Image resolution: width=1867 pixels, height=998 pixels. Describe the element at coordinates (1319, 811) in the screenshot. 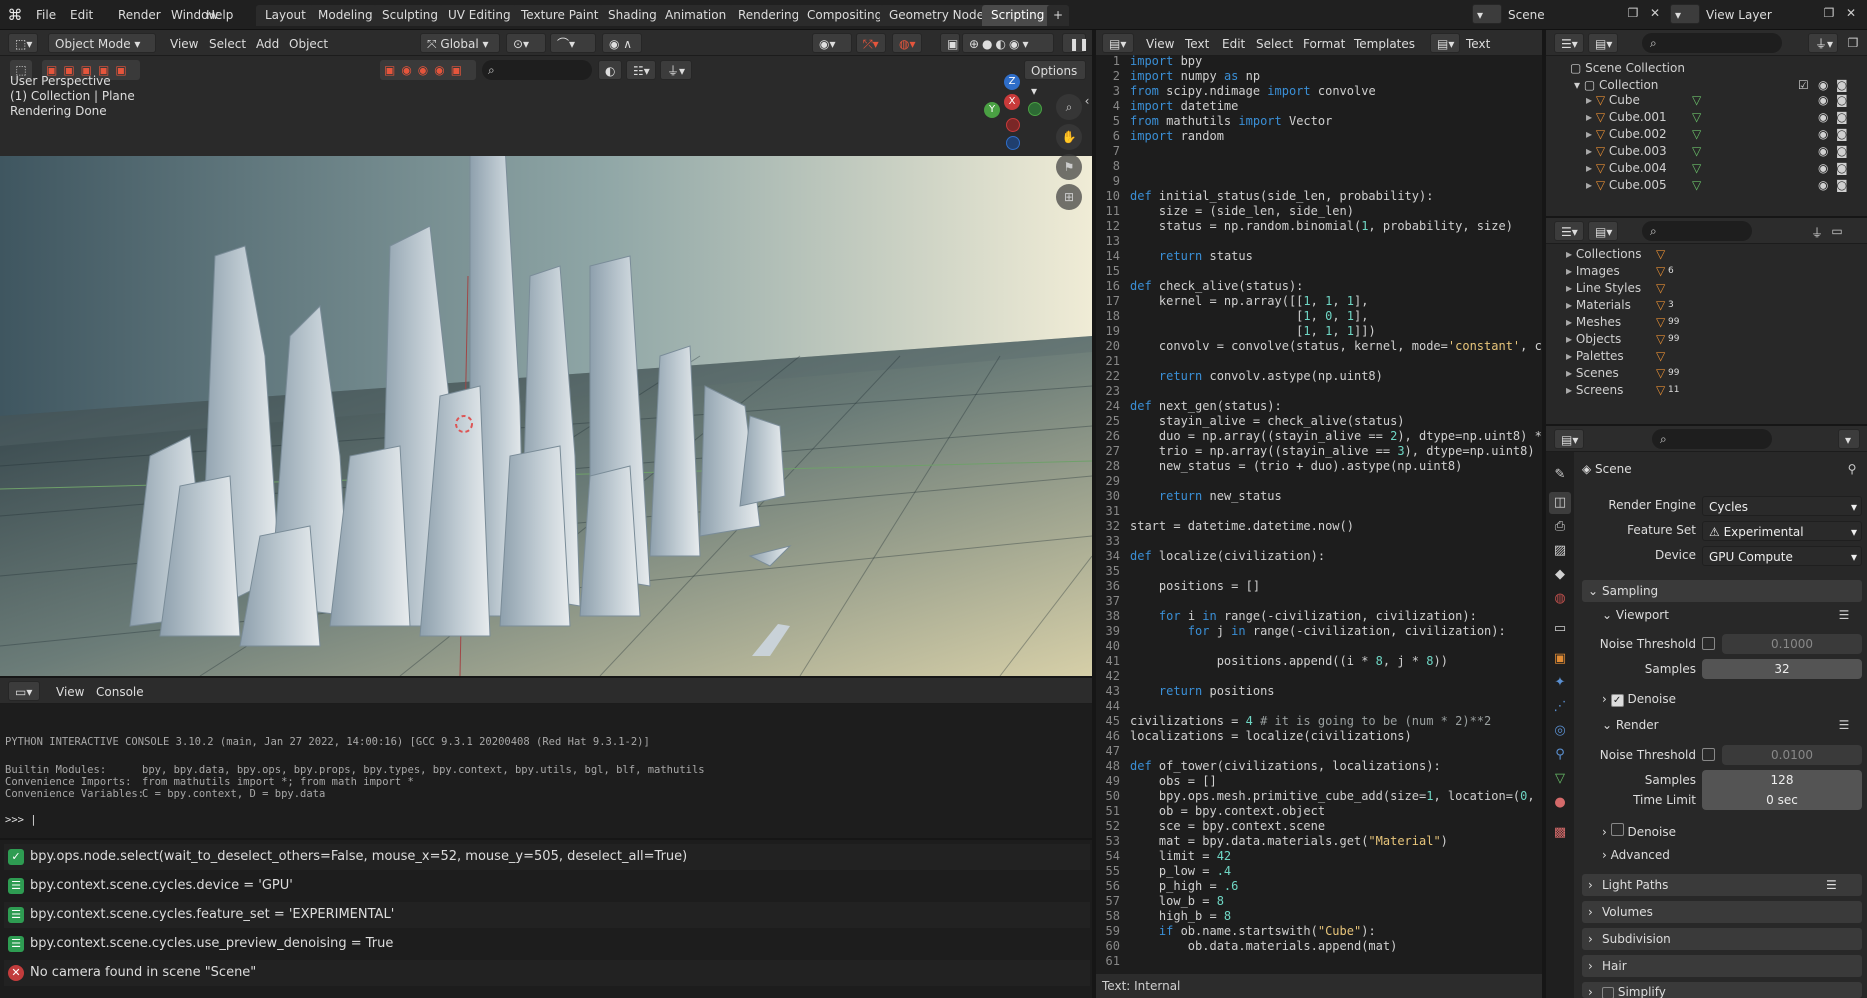

I see `code-line: 51 ob = bpy.context.object` at that location.